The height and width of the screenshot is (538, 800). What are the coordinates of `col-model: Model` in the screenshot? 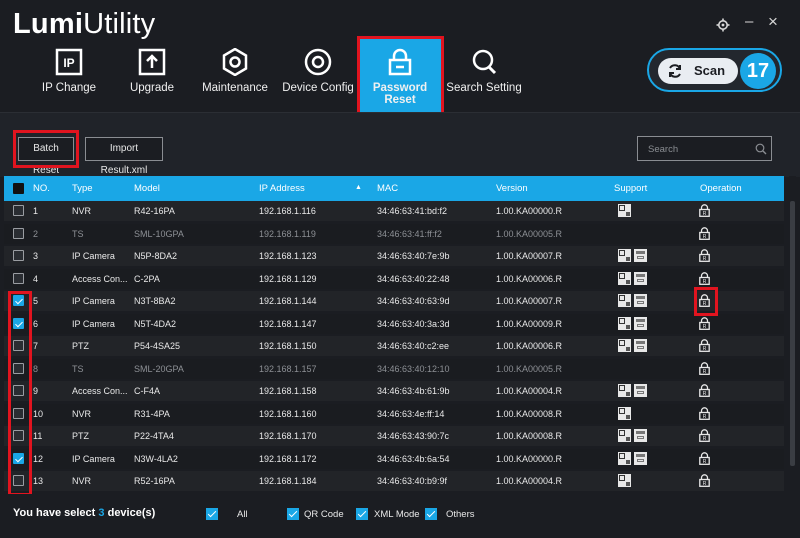 It's located at (147, 188).